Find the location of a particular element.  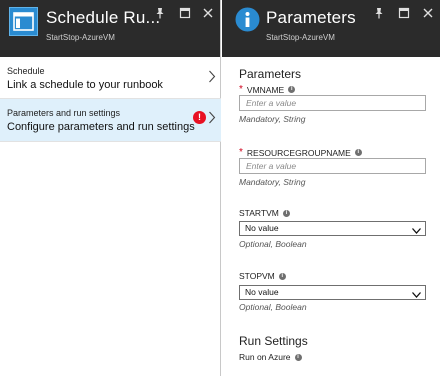

vmname-label: * VMNAME i is located at coordinates (267, 89).